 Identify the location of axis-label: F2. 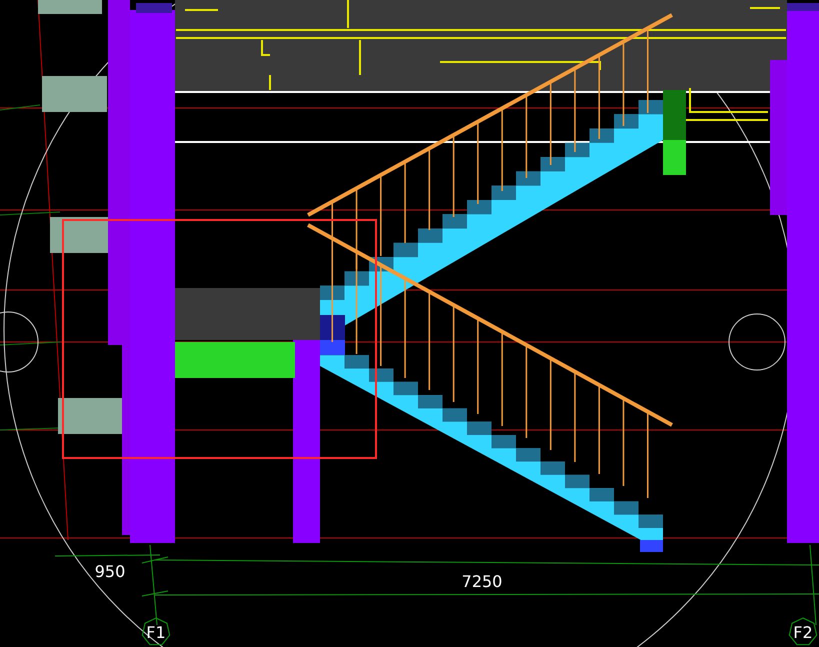
(803, 632).